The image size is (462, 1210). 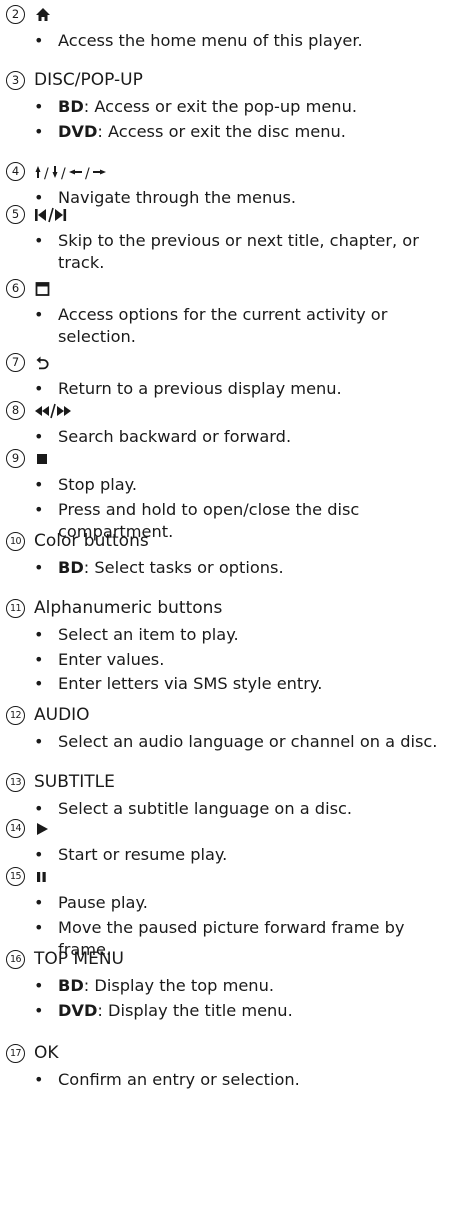 What do you see at coordinates (221, 131) in the screenshot?
I see `bullet-description: : Access or exit the disc menu.` at bounding box center [221, 131].